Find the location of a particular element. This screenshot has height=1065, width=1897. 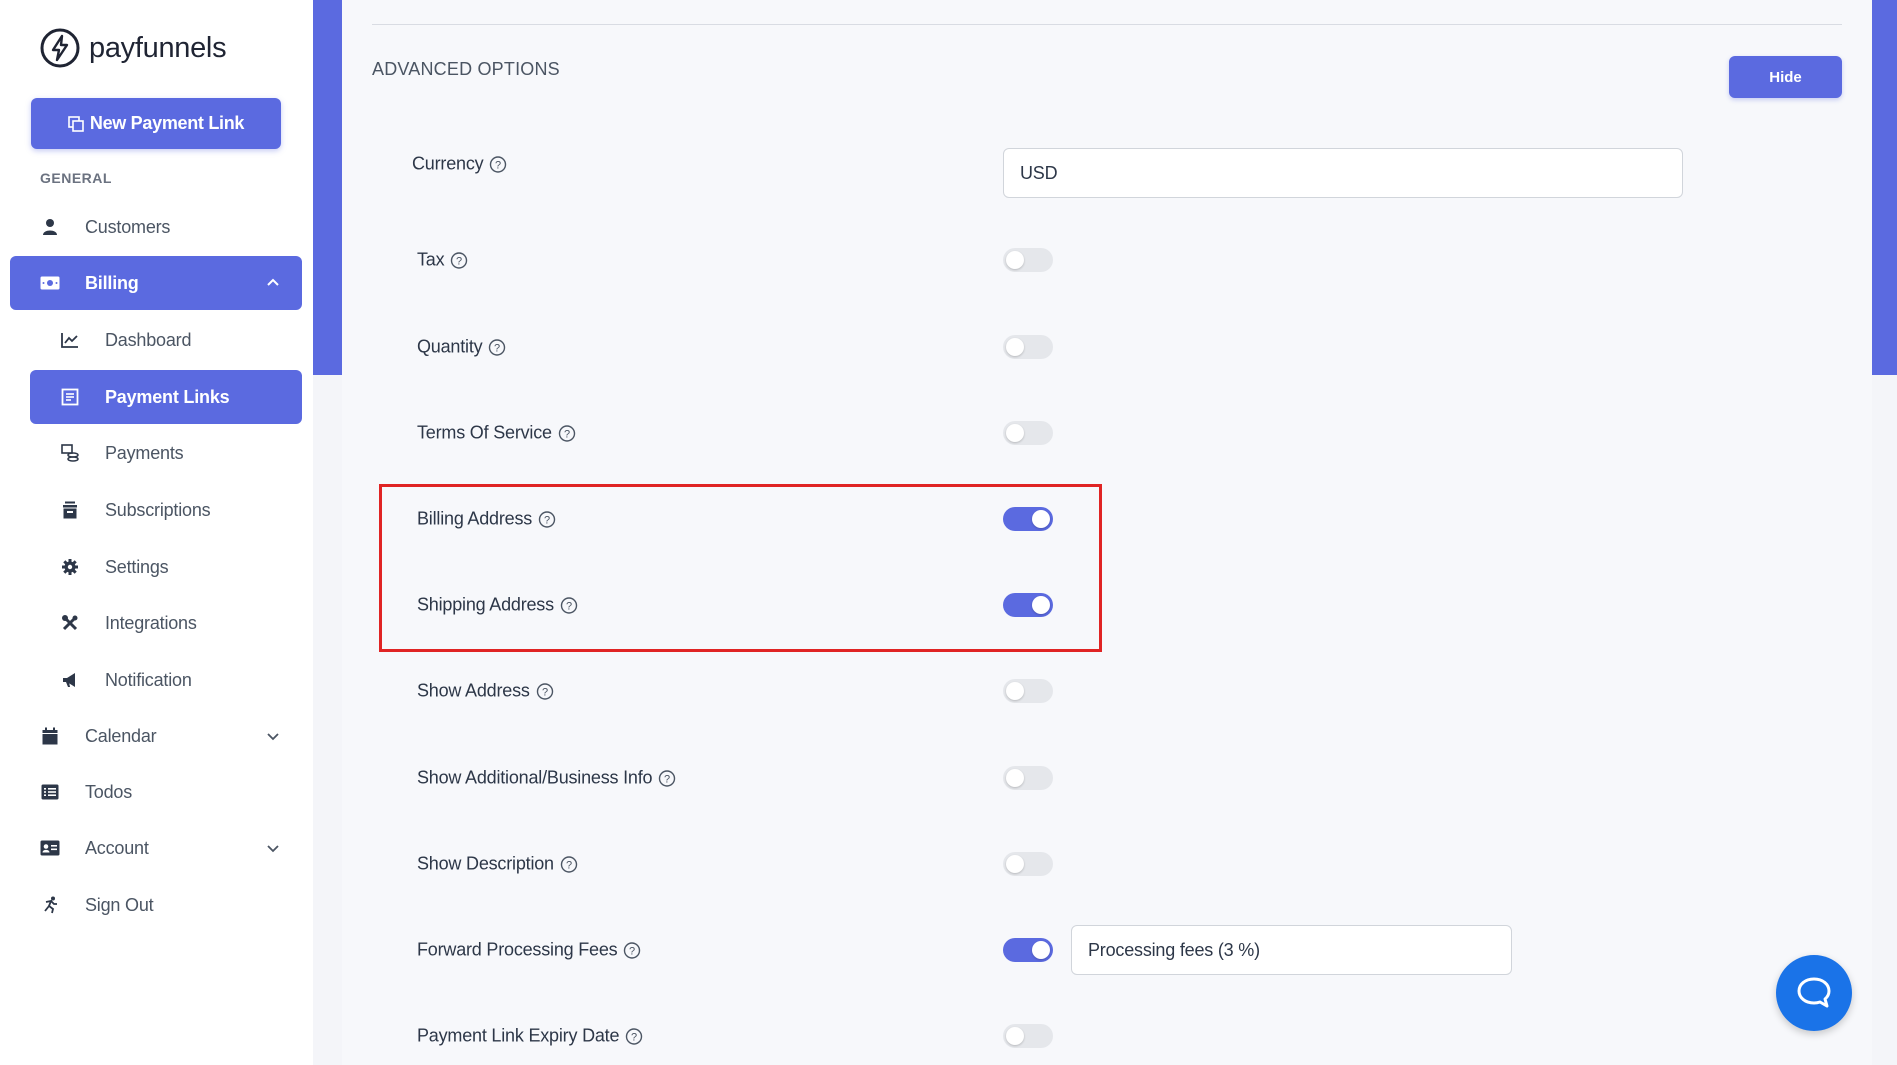

tax-toggle is located at coordinates (1028, 260).